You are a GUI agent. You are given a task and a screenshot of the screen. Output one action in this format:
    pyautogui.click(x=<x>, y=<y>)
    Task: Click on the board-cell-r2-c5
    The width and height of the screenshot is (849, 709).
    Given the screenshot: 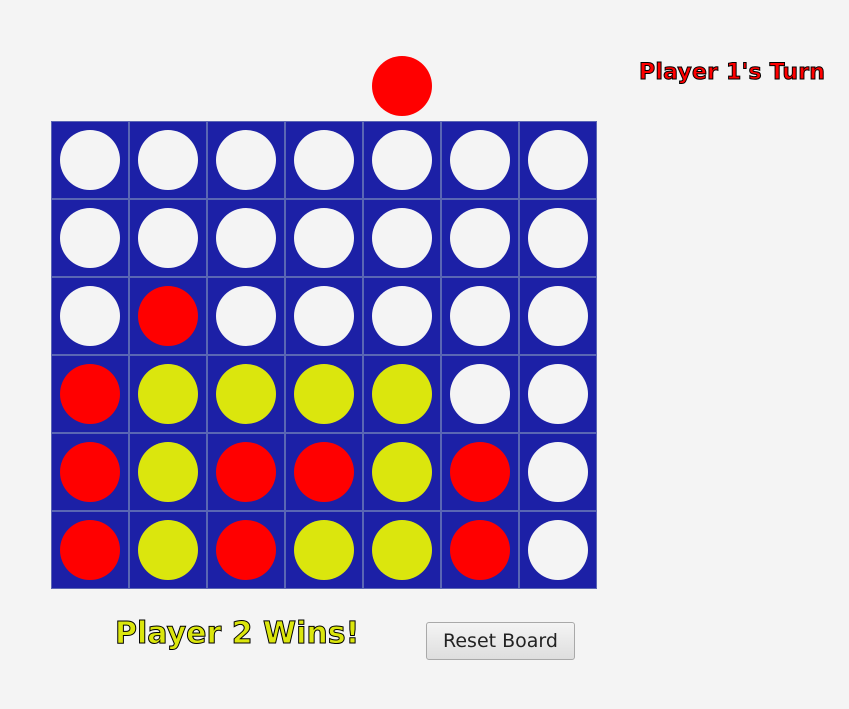 What is the action you would take?
    pyautogui.click(x=402, y=238)
    